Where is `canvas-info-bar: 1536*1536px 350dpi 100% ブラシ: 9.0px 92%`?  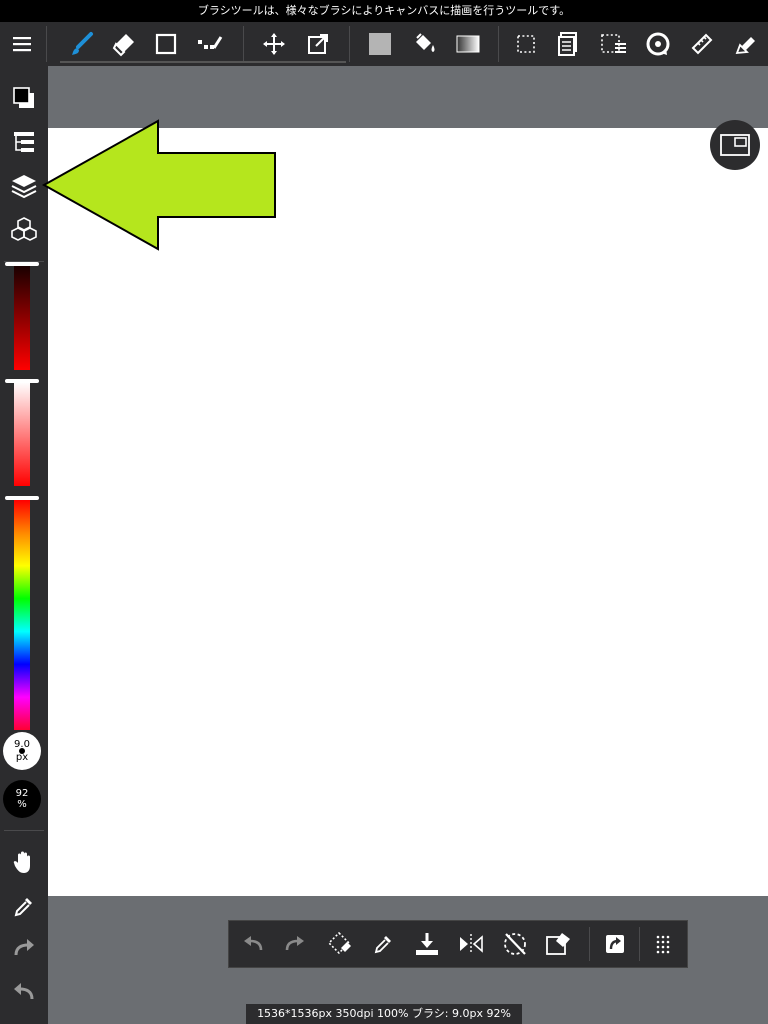 canvas-info-bar: 1536*1536px 350dpi 100% ブラシ: 9.0px 92% is located at coordinates (384, 1014).